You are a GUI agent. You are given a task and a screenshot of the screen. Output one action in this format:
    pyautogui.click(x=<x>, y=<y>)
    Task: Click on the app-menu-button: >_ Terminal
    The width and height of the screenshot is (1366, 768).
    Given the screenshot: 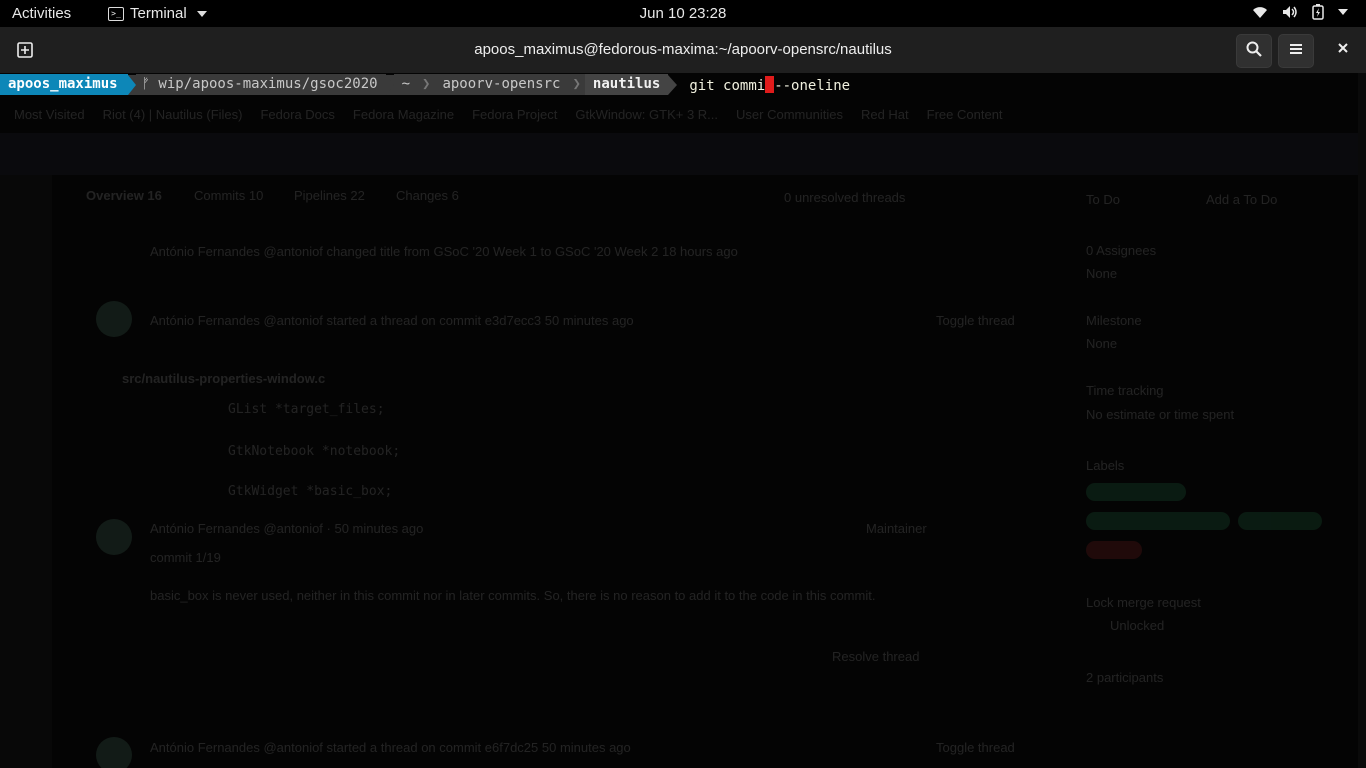 What is the action you would take?
    pyautogui.click(x=157, y=13)
    